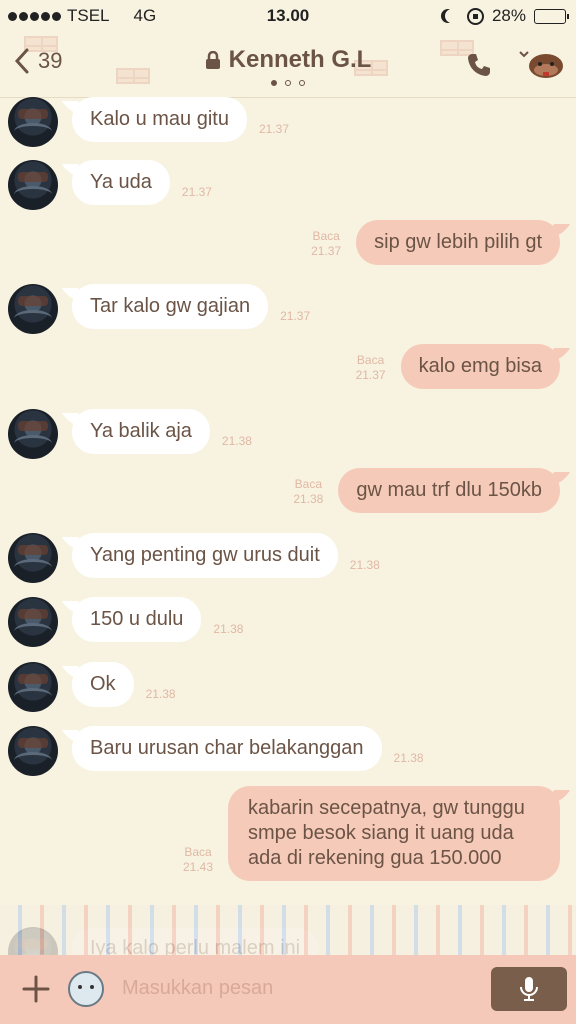  I want to click on lock-icon, so click(212, 60).